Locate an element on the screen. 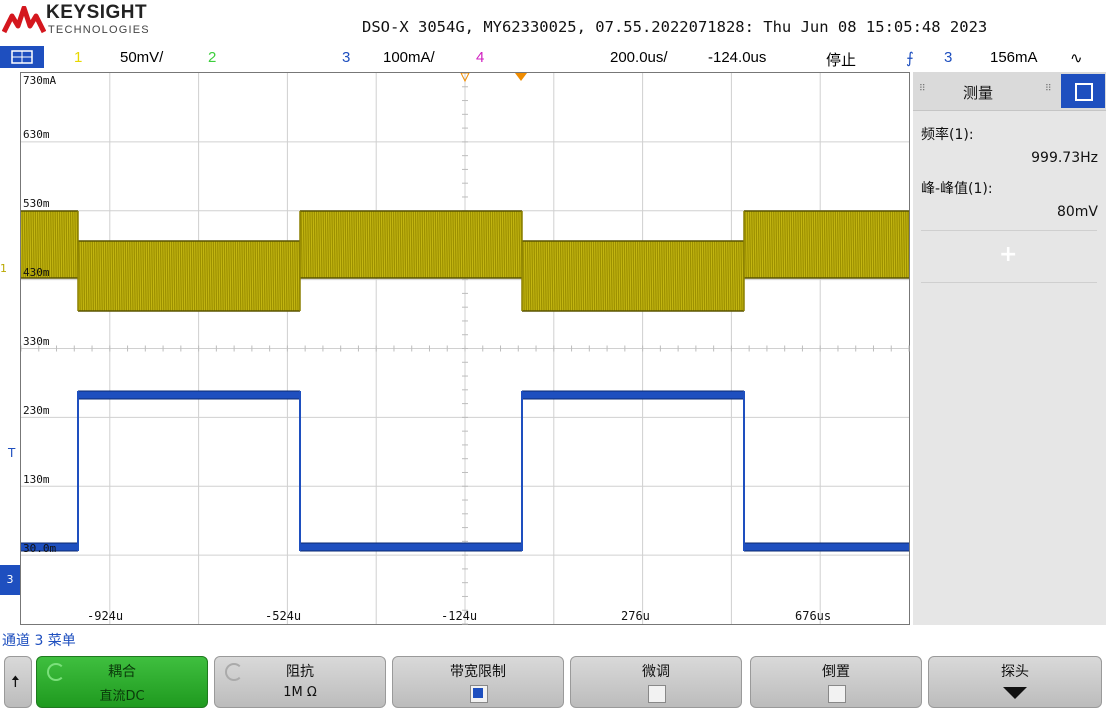 The image size is (1106, 712). up-arrow-icon: 🠅 is located at coordinates (15, 681).